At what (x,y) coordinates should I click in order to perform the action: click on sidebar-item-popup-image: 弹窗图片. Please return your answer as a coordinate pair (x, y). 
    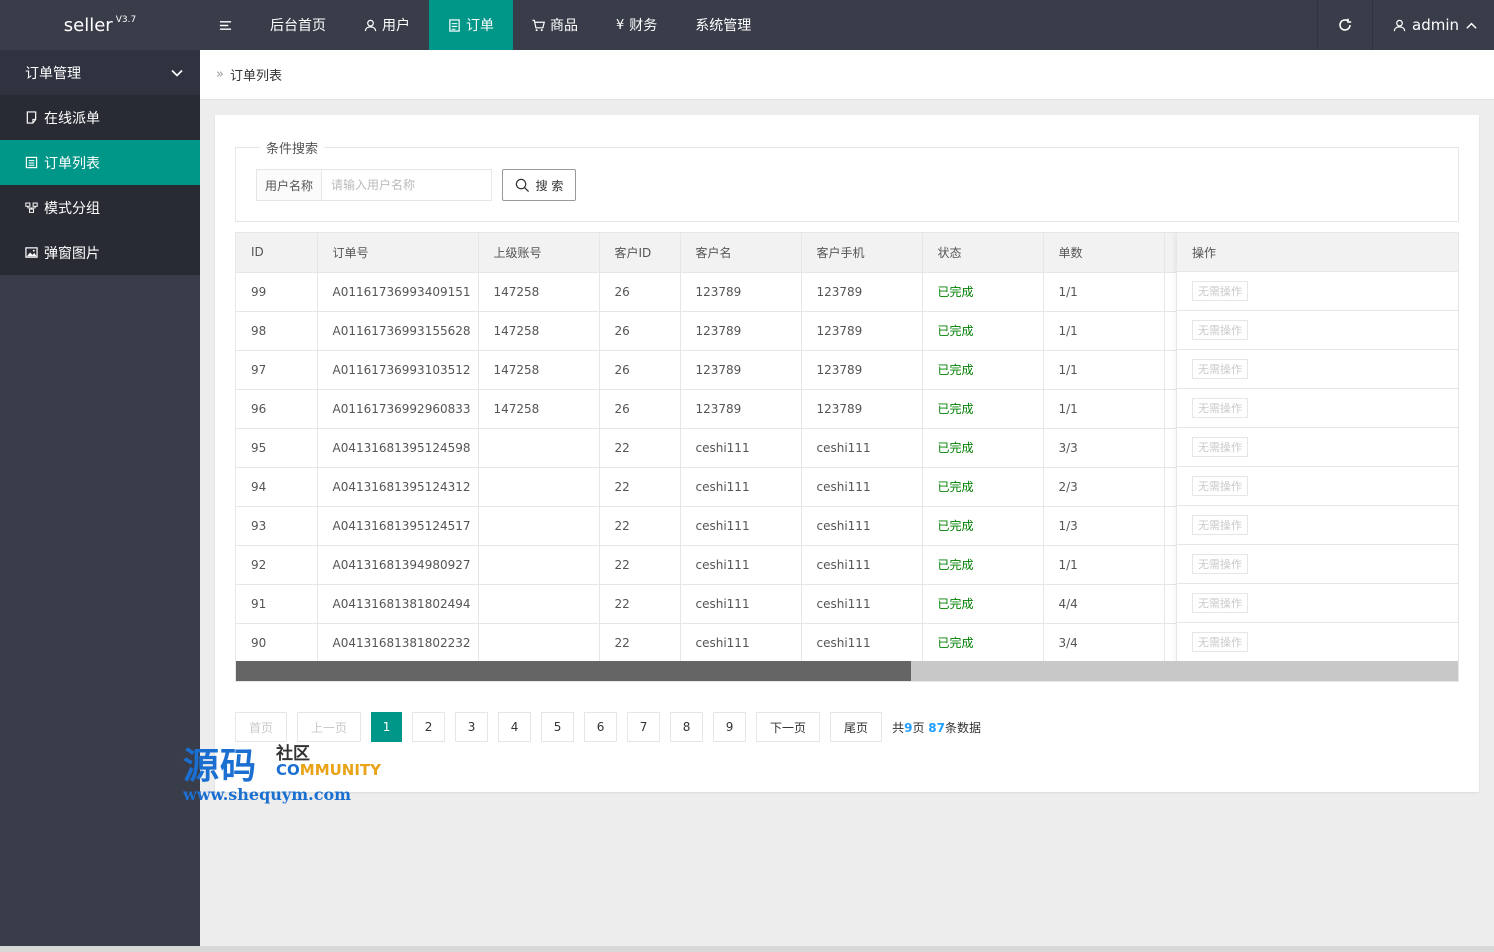
    Looking at the image, I should click on (100, 252).